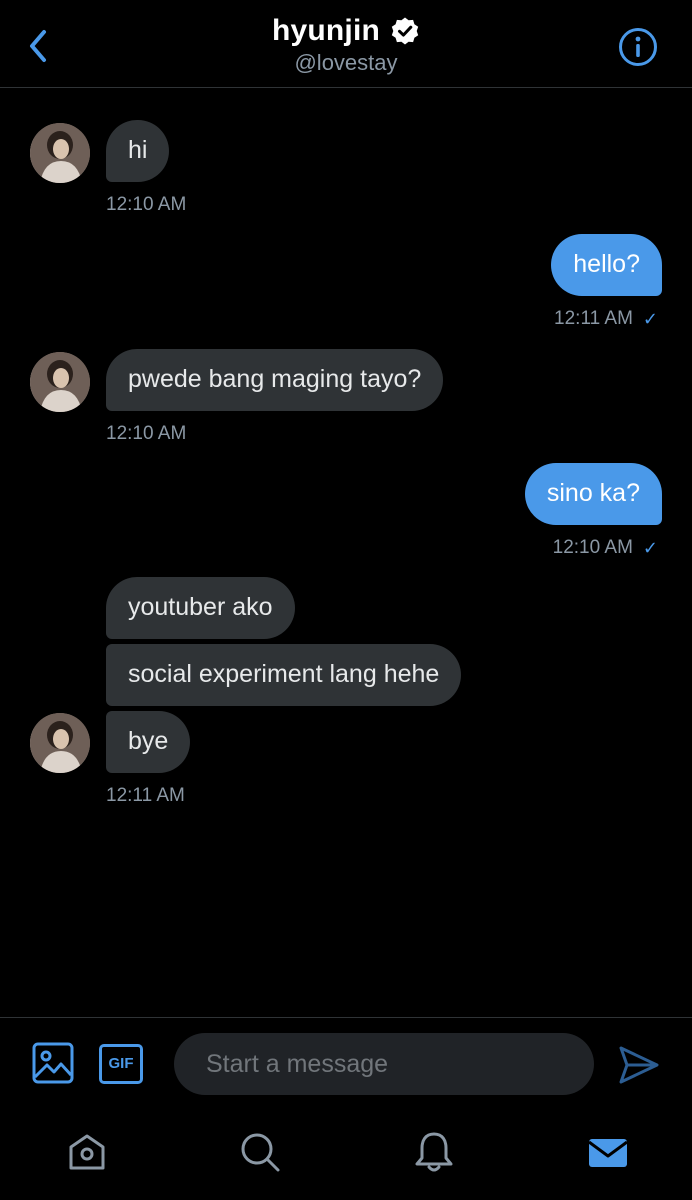 The width and height of the screenshot is (692, 1200). I want to click on message-timestamp-row: 12:10 AM ✓, so click(605, 548).